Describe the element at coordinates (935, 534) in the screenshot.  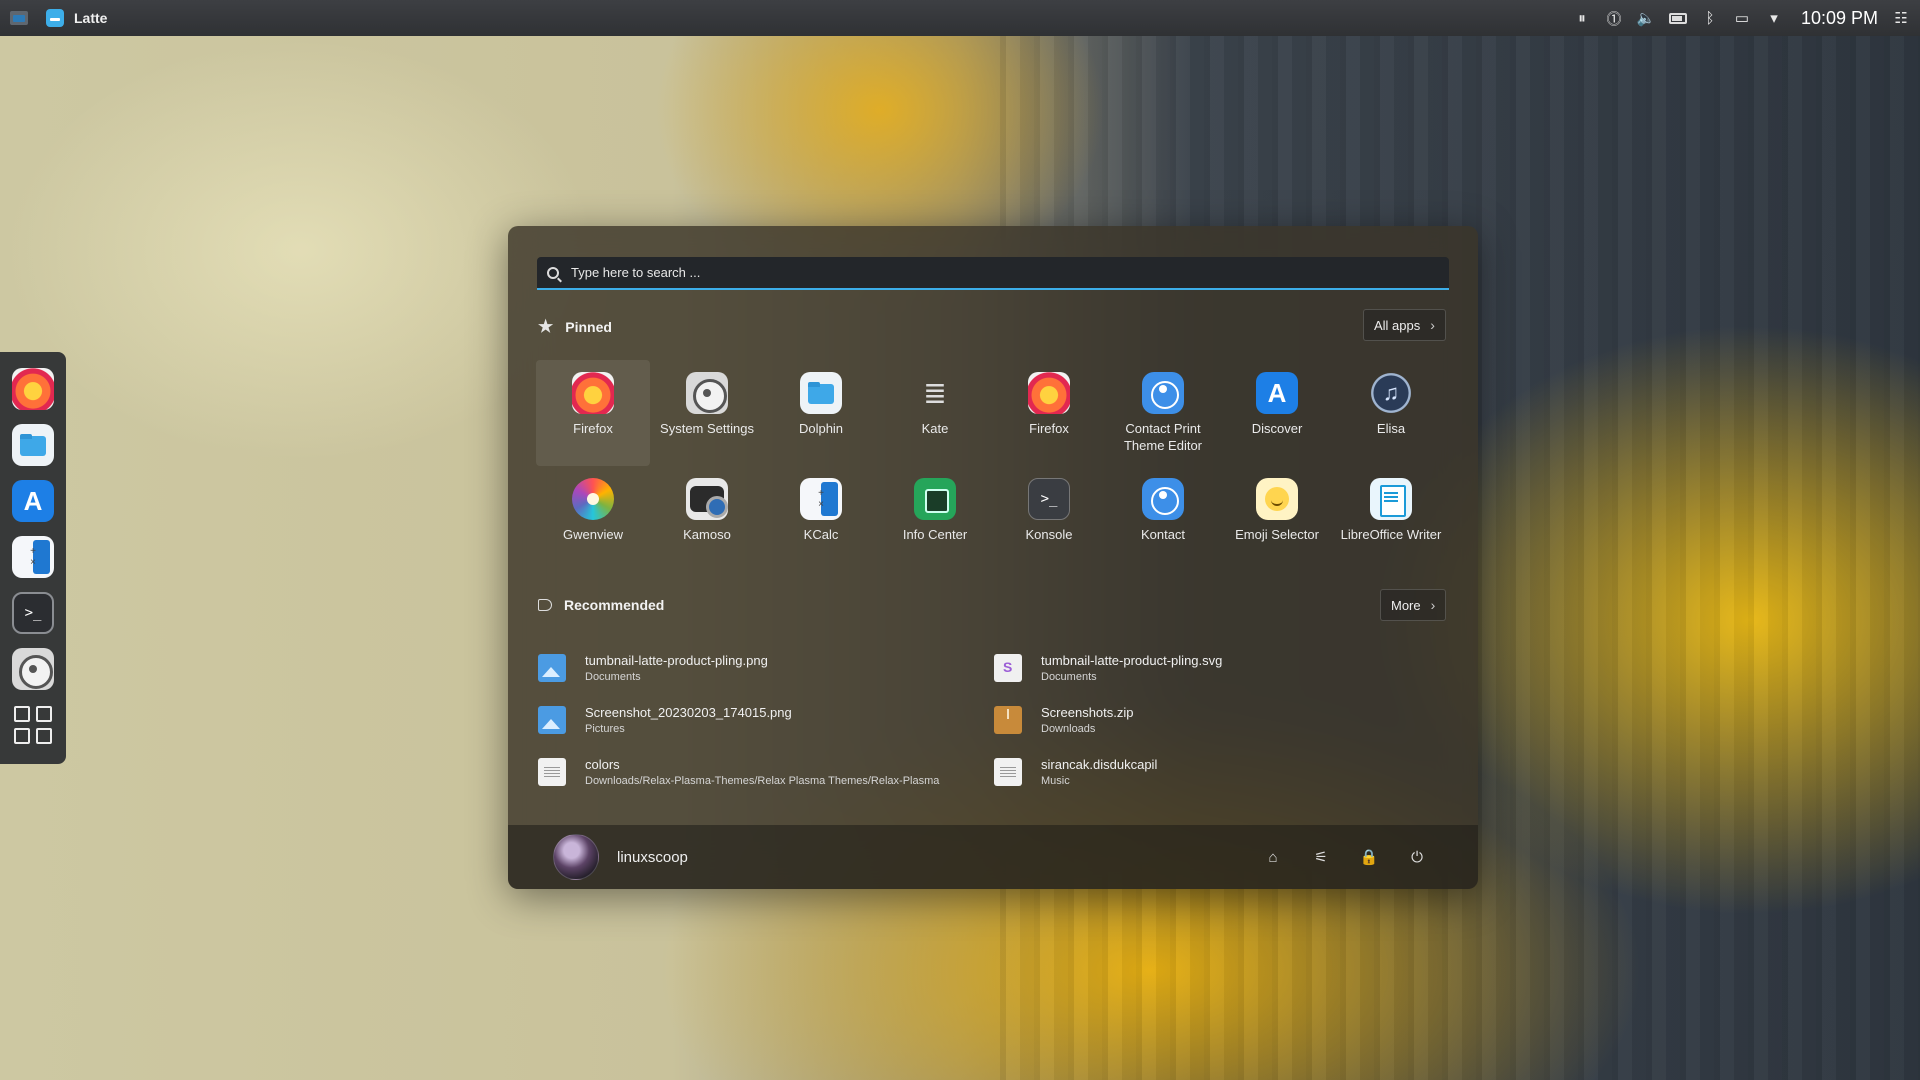
I see `app-label: Info Center` at that location.